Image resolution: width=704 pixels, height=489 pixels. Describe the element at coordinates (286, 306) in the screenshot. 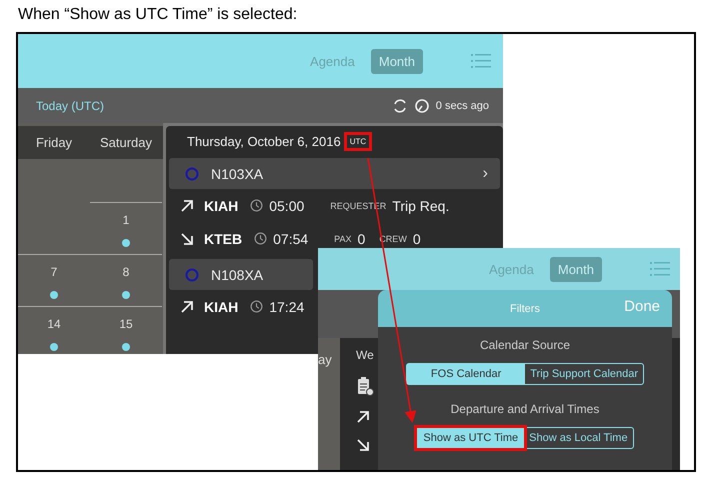

I see `leg-time: 17:24` at that location.